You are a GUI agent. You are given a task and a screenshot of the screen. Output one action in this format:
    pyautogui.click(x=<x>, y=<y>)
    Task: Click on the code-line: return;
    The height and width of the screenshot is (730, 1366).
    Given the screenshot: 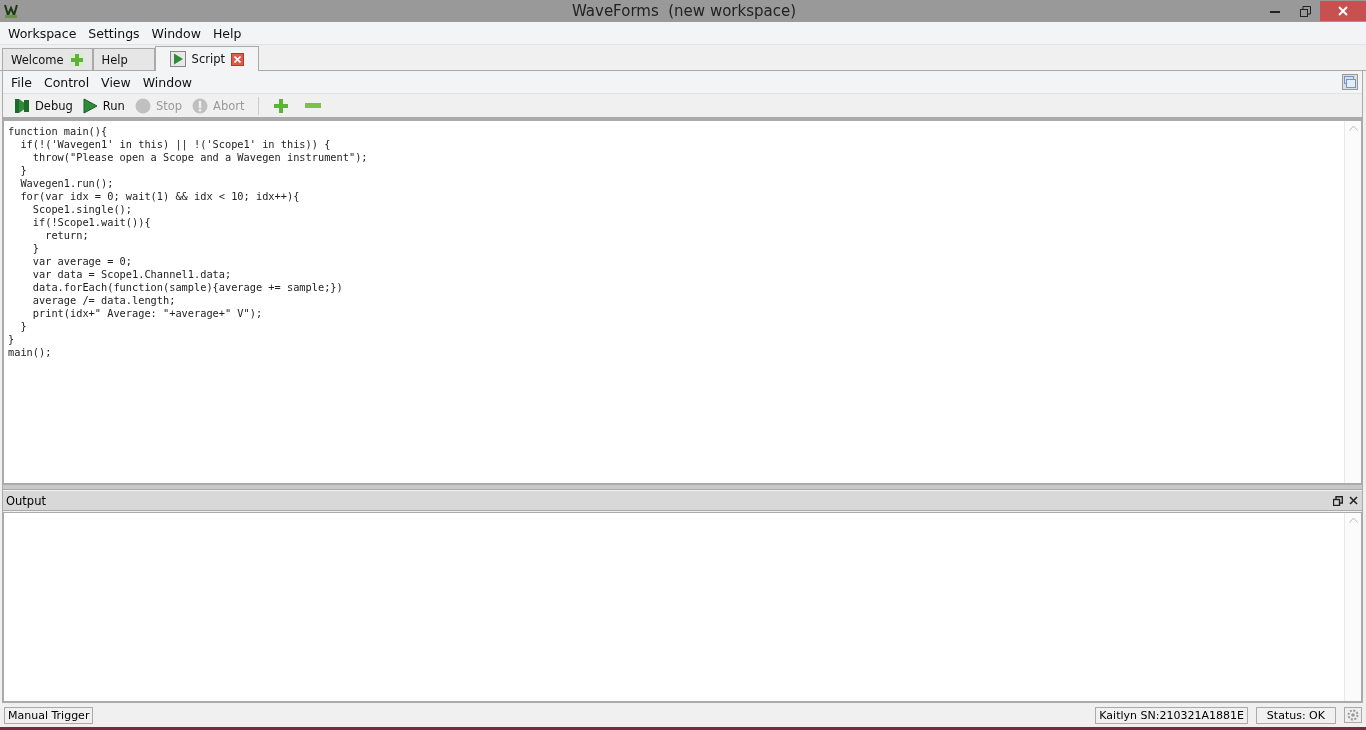 What is the action you would take?
    pyautogui.click(x=66, y=235)
    